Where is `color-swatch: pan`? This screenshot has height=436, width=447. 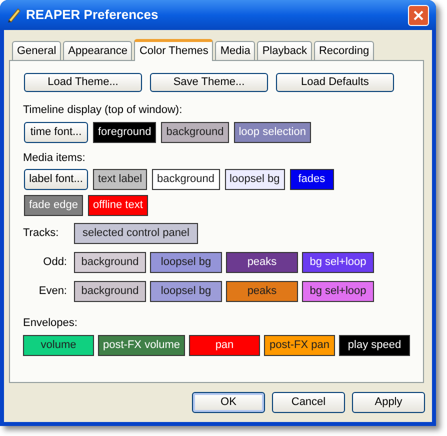
color-swatch: pan is located at coordinates (224, 345).